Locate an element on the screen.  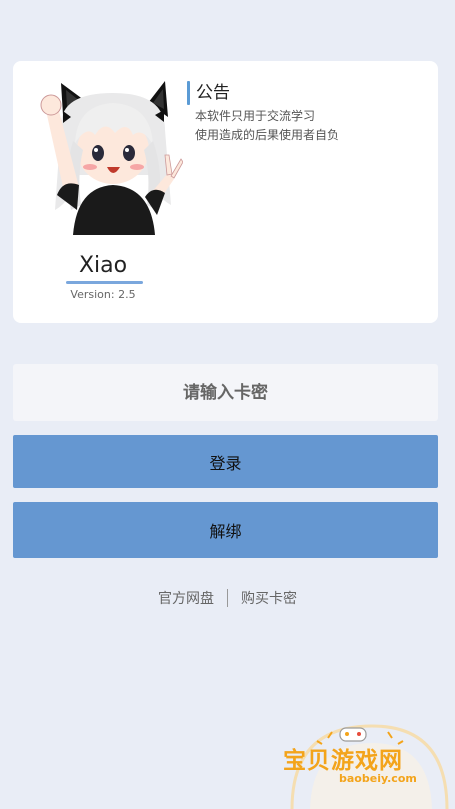
notice-line-1: 本软件只用于交流学习 is located at coordinates (255, 116).